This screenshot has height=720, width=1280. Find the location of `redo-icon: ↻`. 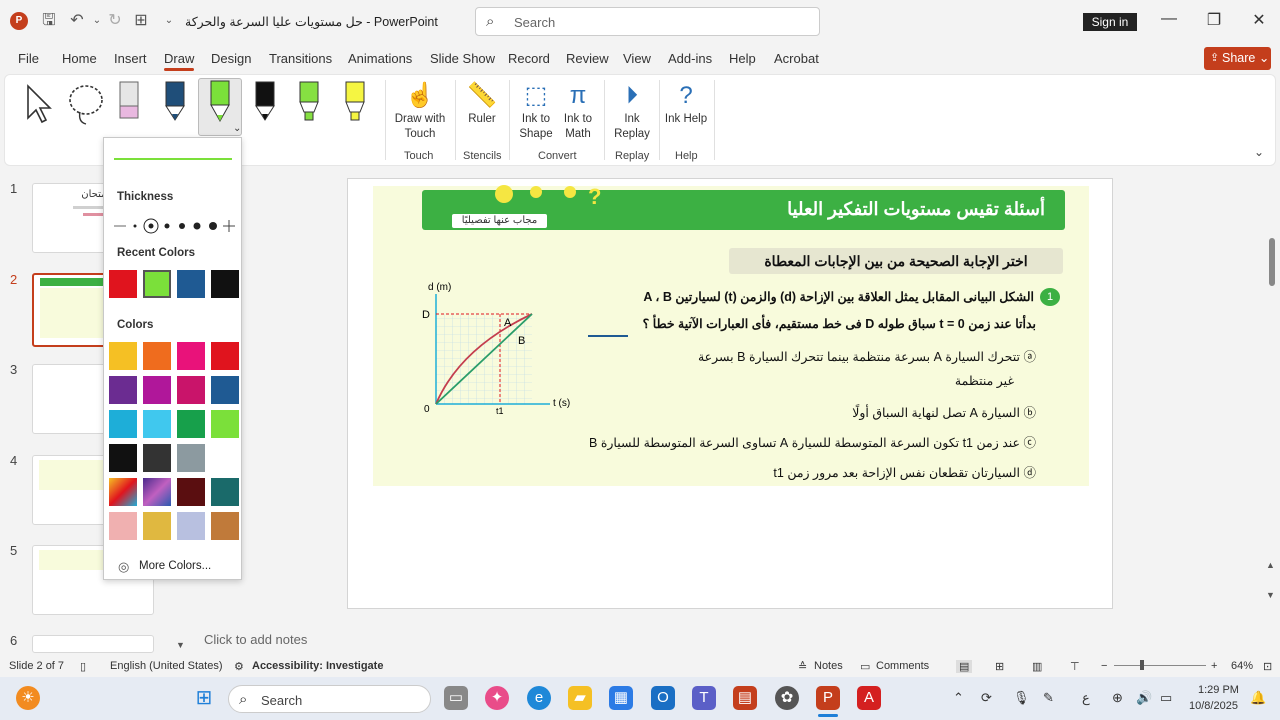

redo-icon: ↻ is located at coordinates (115, 21).